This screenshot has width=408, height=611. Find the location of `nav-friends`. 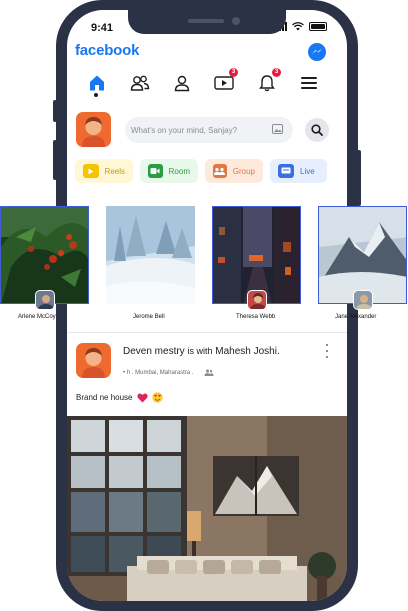

nav-friends is located at coordinates (140, 83).